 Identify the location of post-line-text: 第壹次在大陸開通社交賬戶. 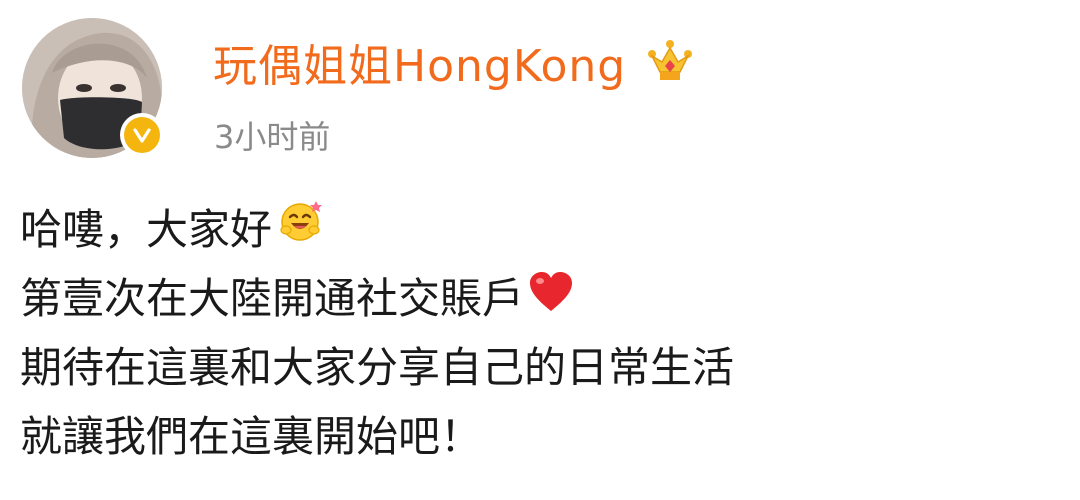
(272, 298).